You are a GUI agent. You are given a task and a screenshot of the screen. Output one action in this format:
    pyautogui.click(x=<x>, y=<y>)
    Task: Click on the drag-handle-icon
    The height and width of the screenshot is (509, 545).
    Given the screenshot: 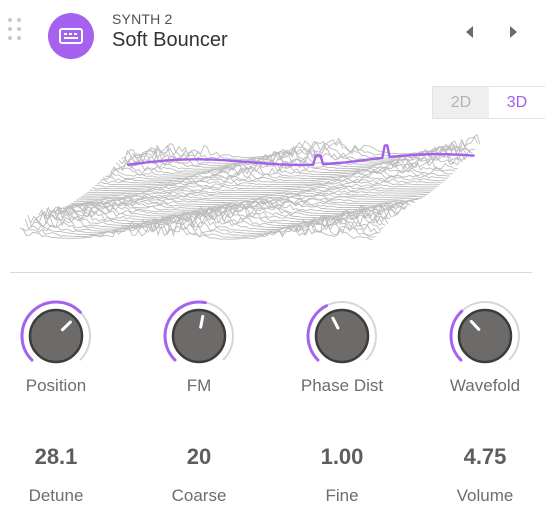 What is the action you would take?
    pyautogui.click(x=15, y=31)
    